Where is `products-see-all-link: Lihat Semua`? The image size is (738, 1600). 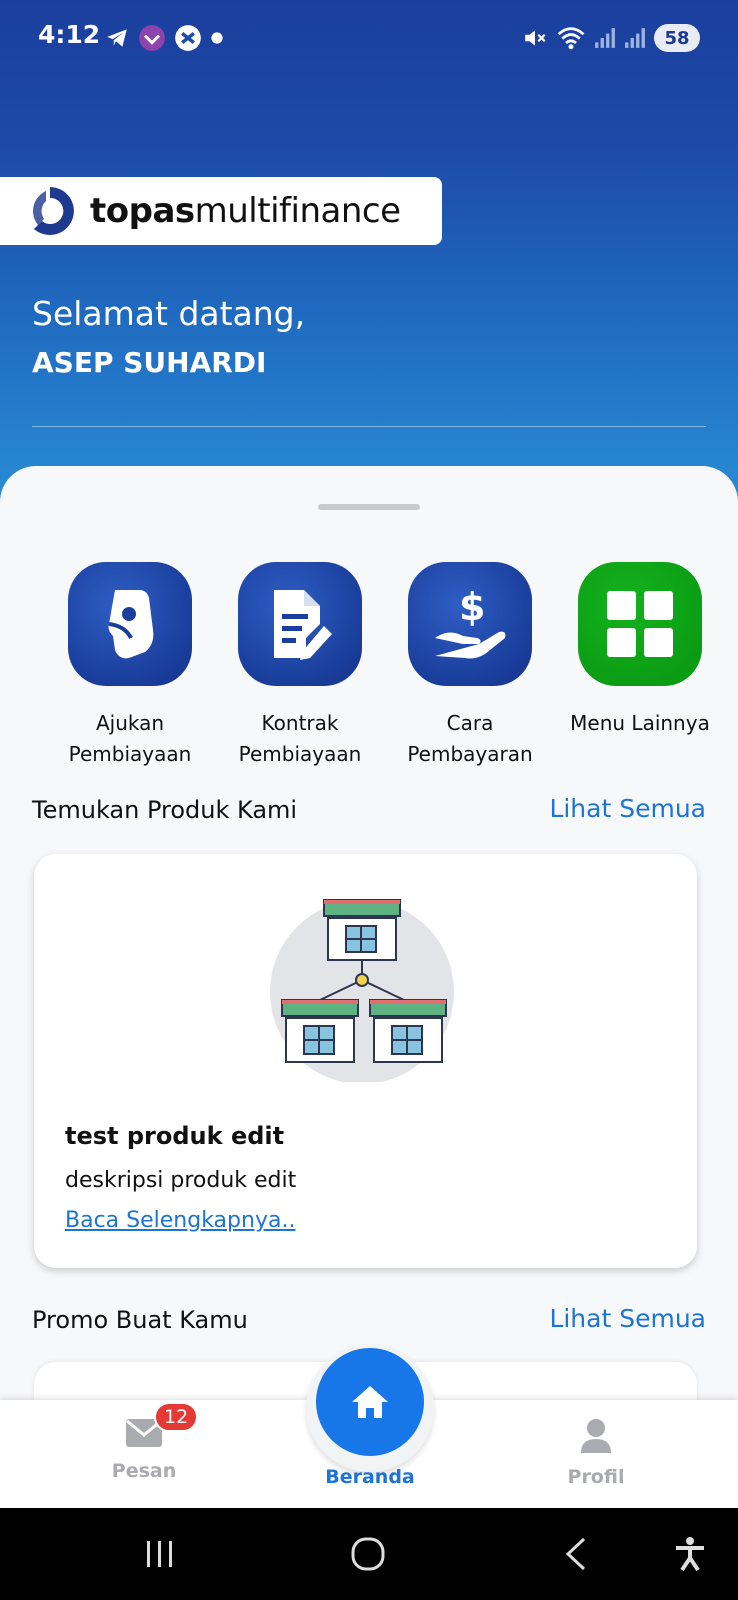 products-see-all-link: Lihat Semua is located at coordinates (627, 808).